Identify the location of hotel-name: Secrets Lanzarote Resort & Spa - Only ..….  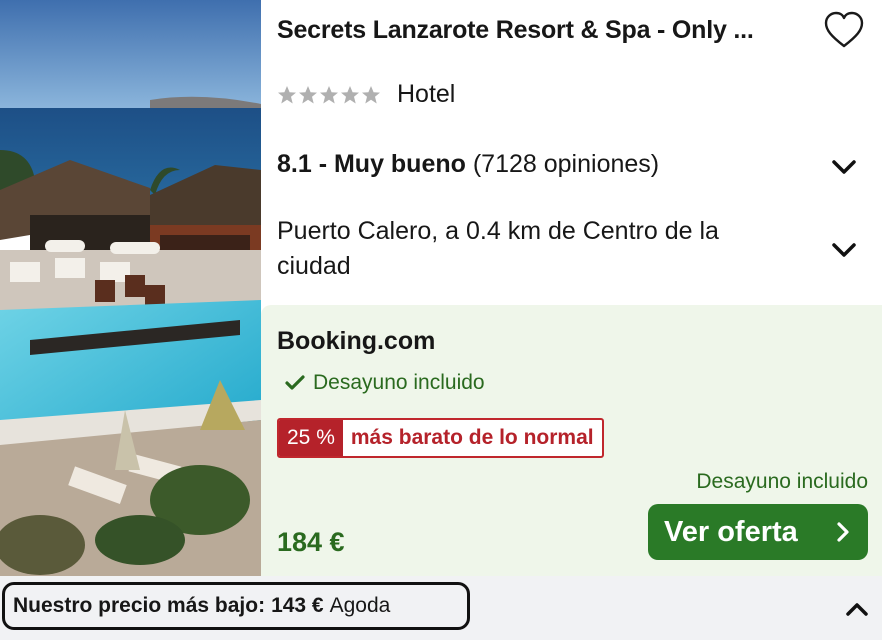
(537, 30).